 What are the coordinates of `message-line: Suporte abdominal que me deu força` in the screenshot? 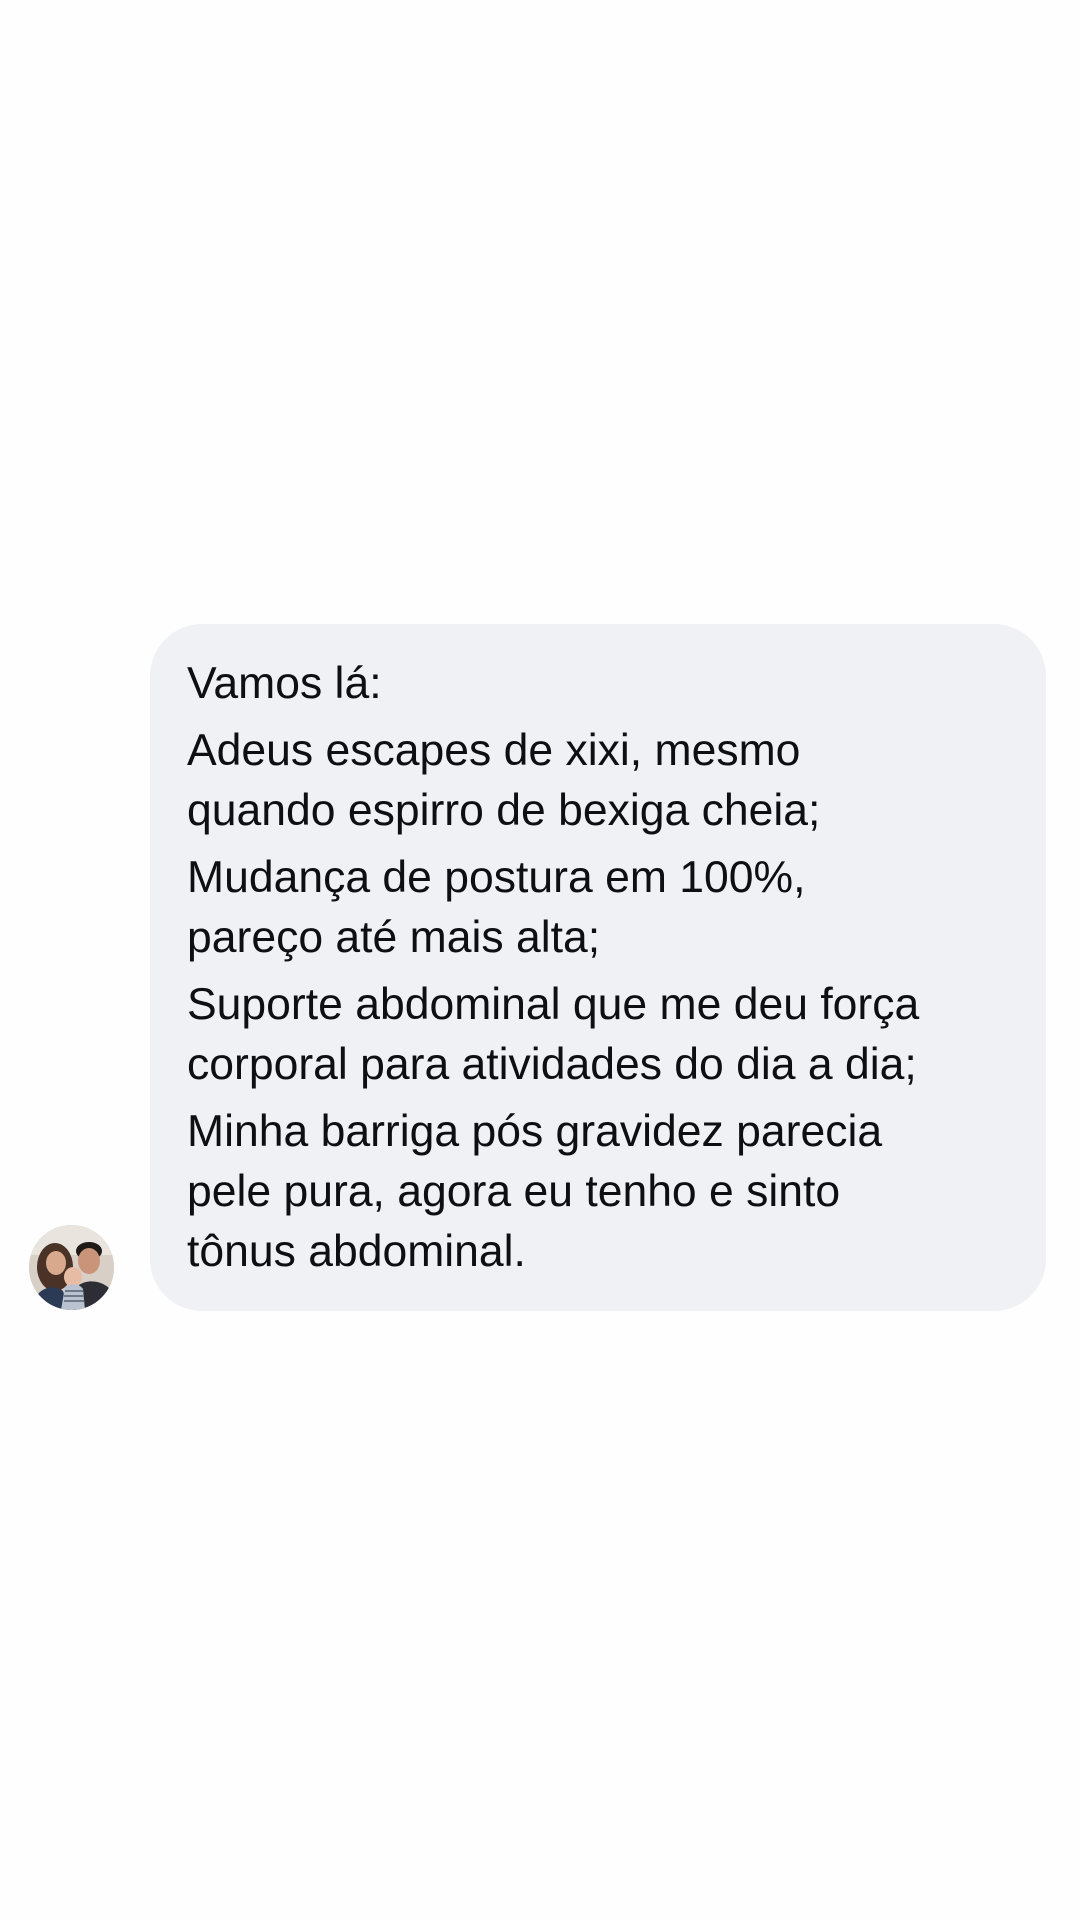 It's located at (553, 1004).